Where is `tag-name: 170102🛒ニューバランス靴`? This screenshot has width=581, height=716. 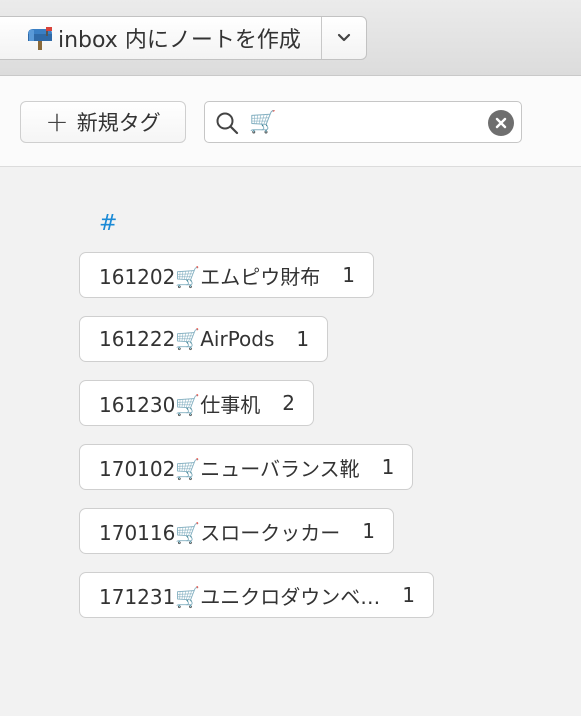 tag-name: 170102🛒ニューバランス靴 is located at coordinates (229, 468).